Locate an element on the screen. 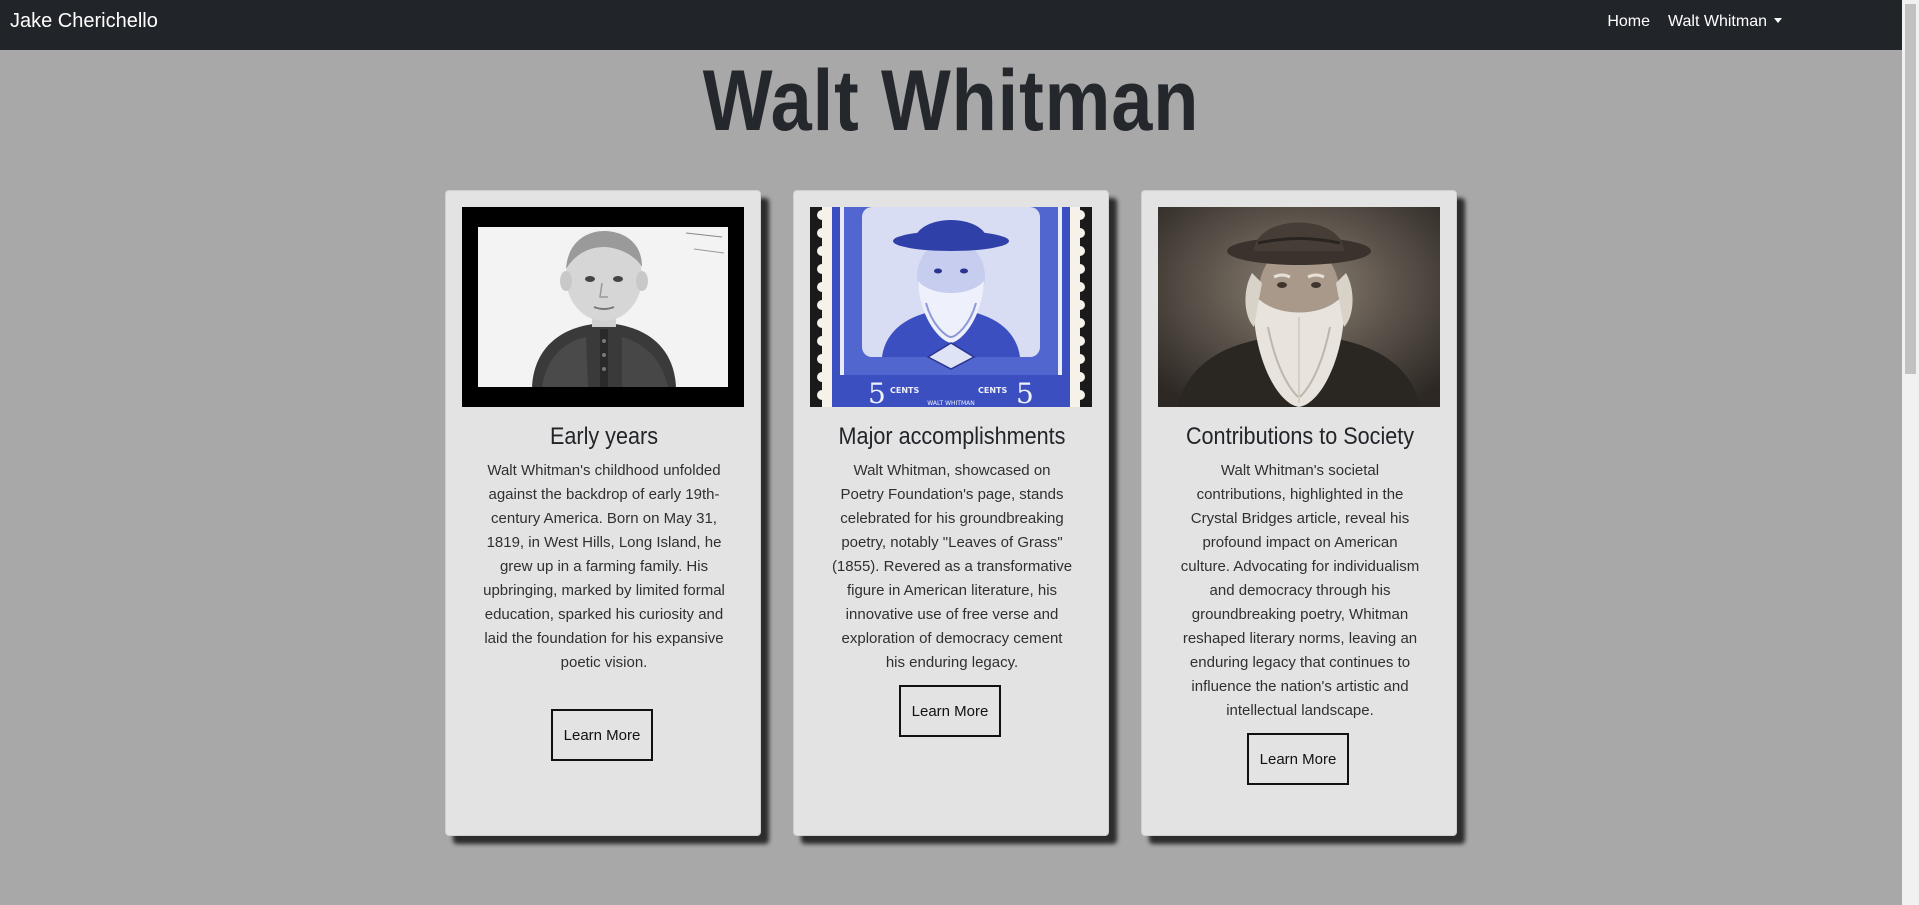 Image resolution: width=1919 pixels, height=905 pixels. childhood-portrait-image is located at coordinates (603, 307).